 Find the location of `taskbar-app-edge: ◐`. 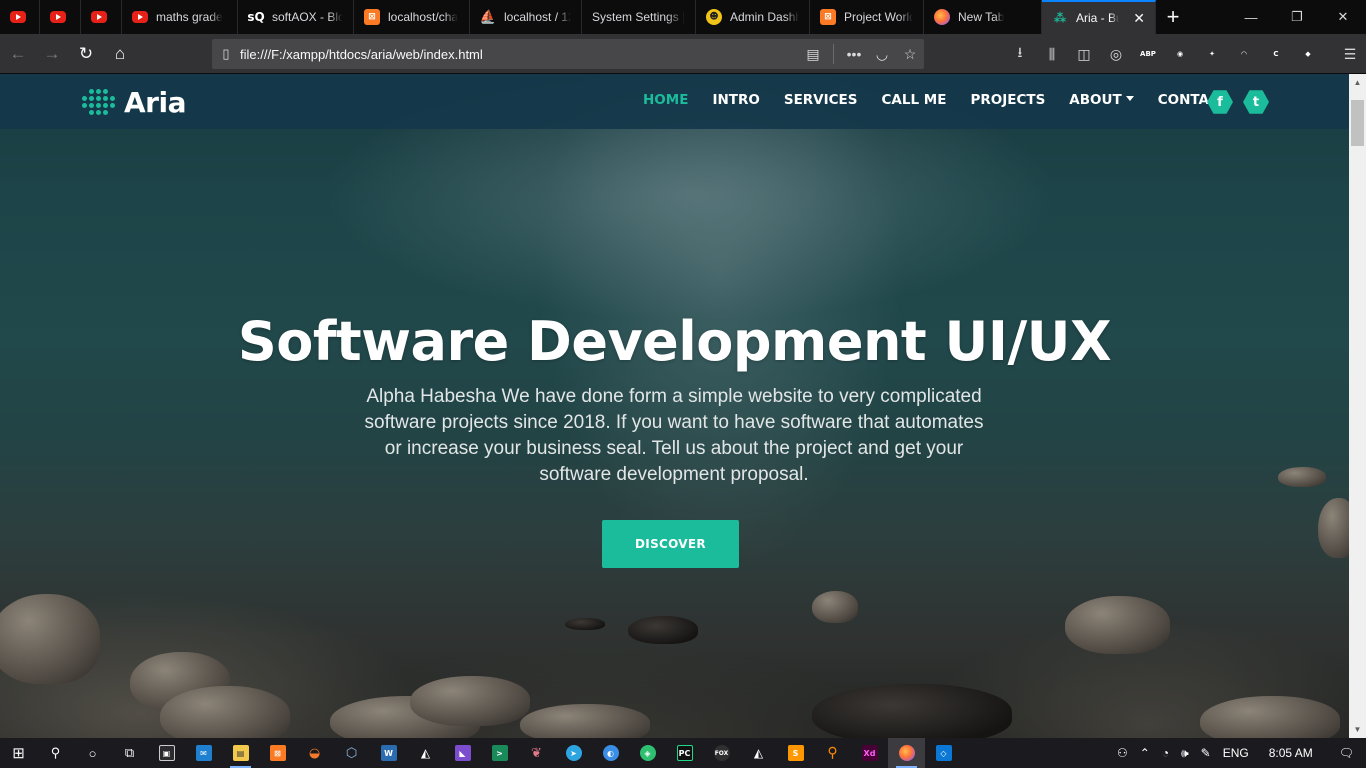

taskbar-app-edge: ◐ is located at coordinates (610, 753).